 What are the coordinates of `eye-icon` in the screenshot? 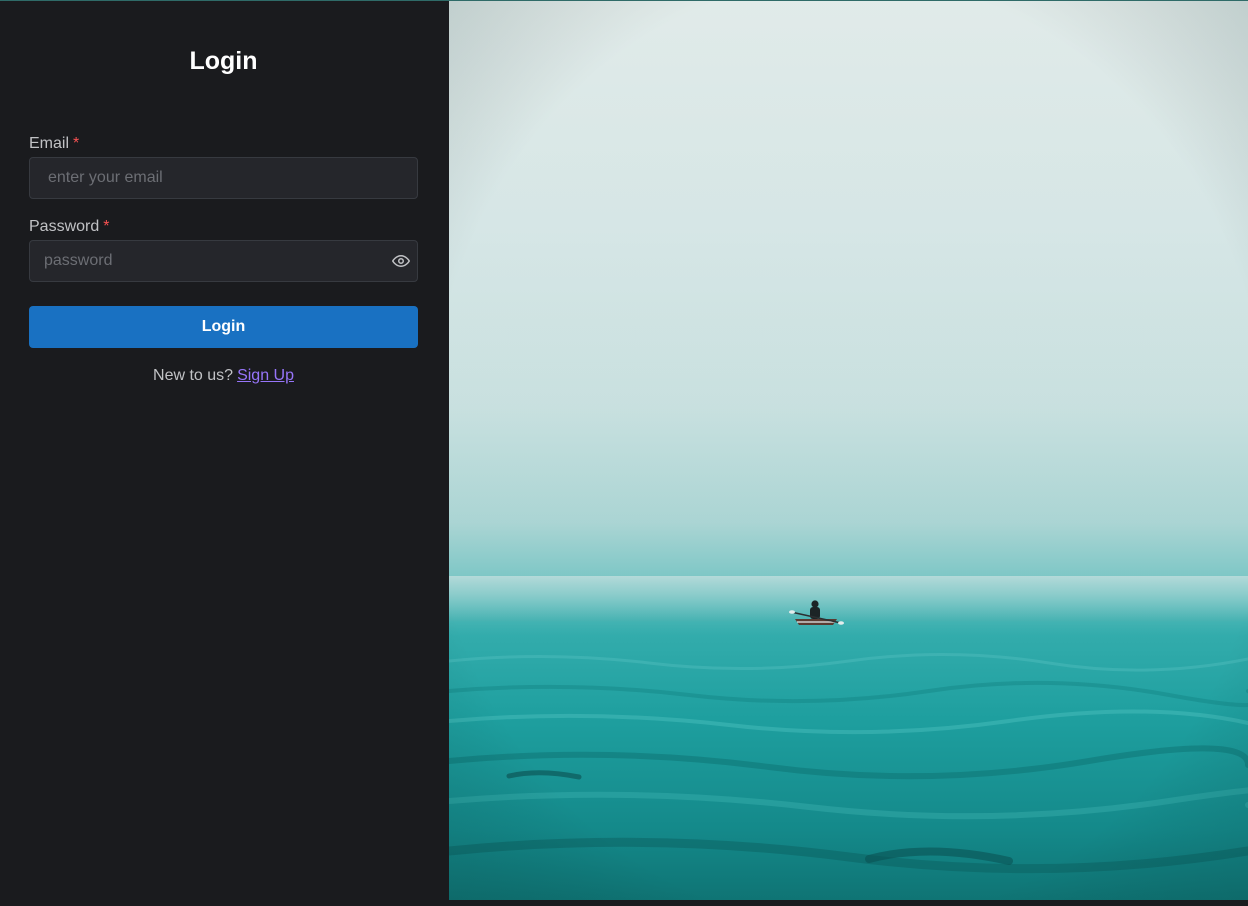 It's located at (401, 261).